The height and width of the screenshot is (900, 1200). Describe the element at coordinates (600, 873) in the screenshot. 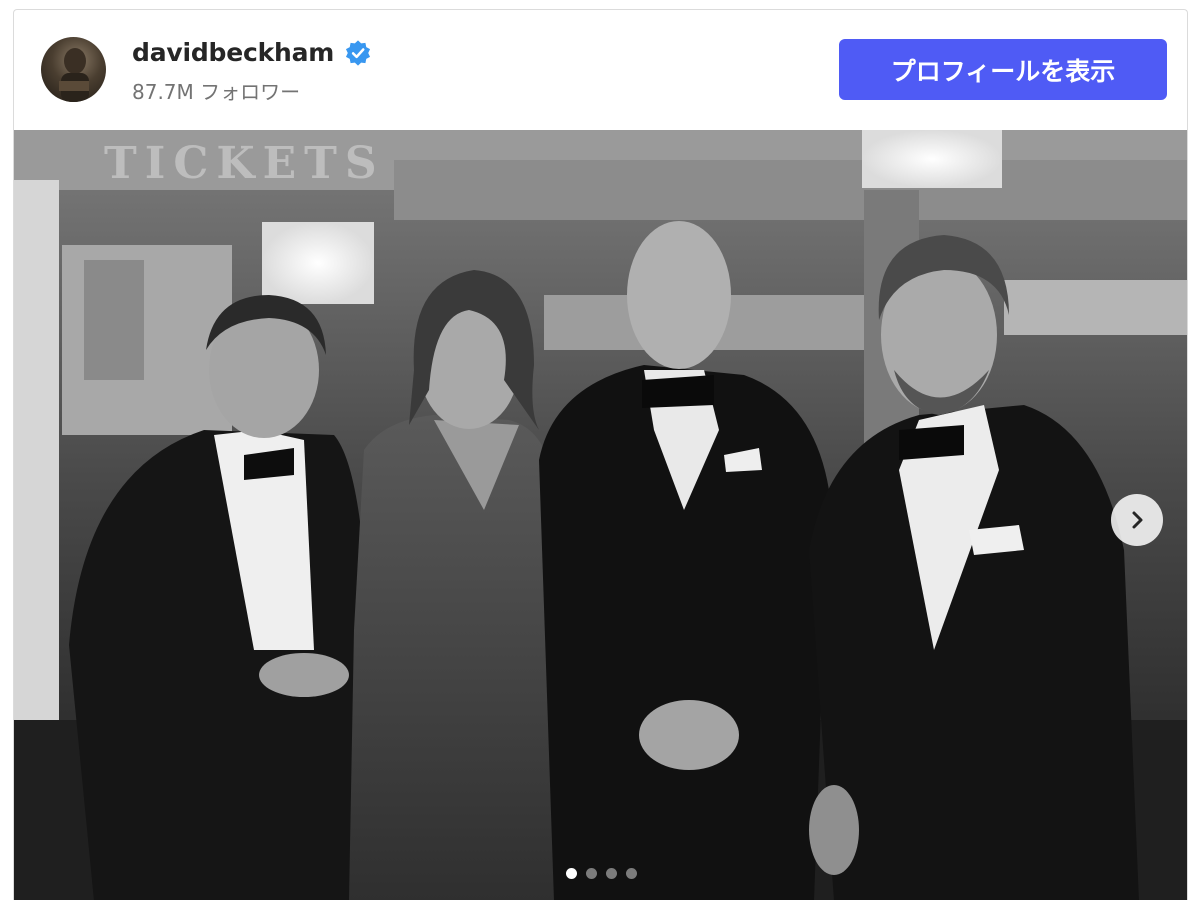

I see `carousel-indicator` at that location.